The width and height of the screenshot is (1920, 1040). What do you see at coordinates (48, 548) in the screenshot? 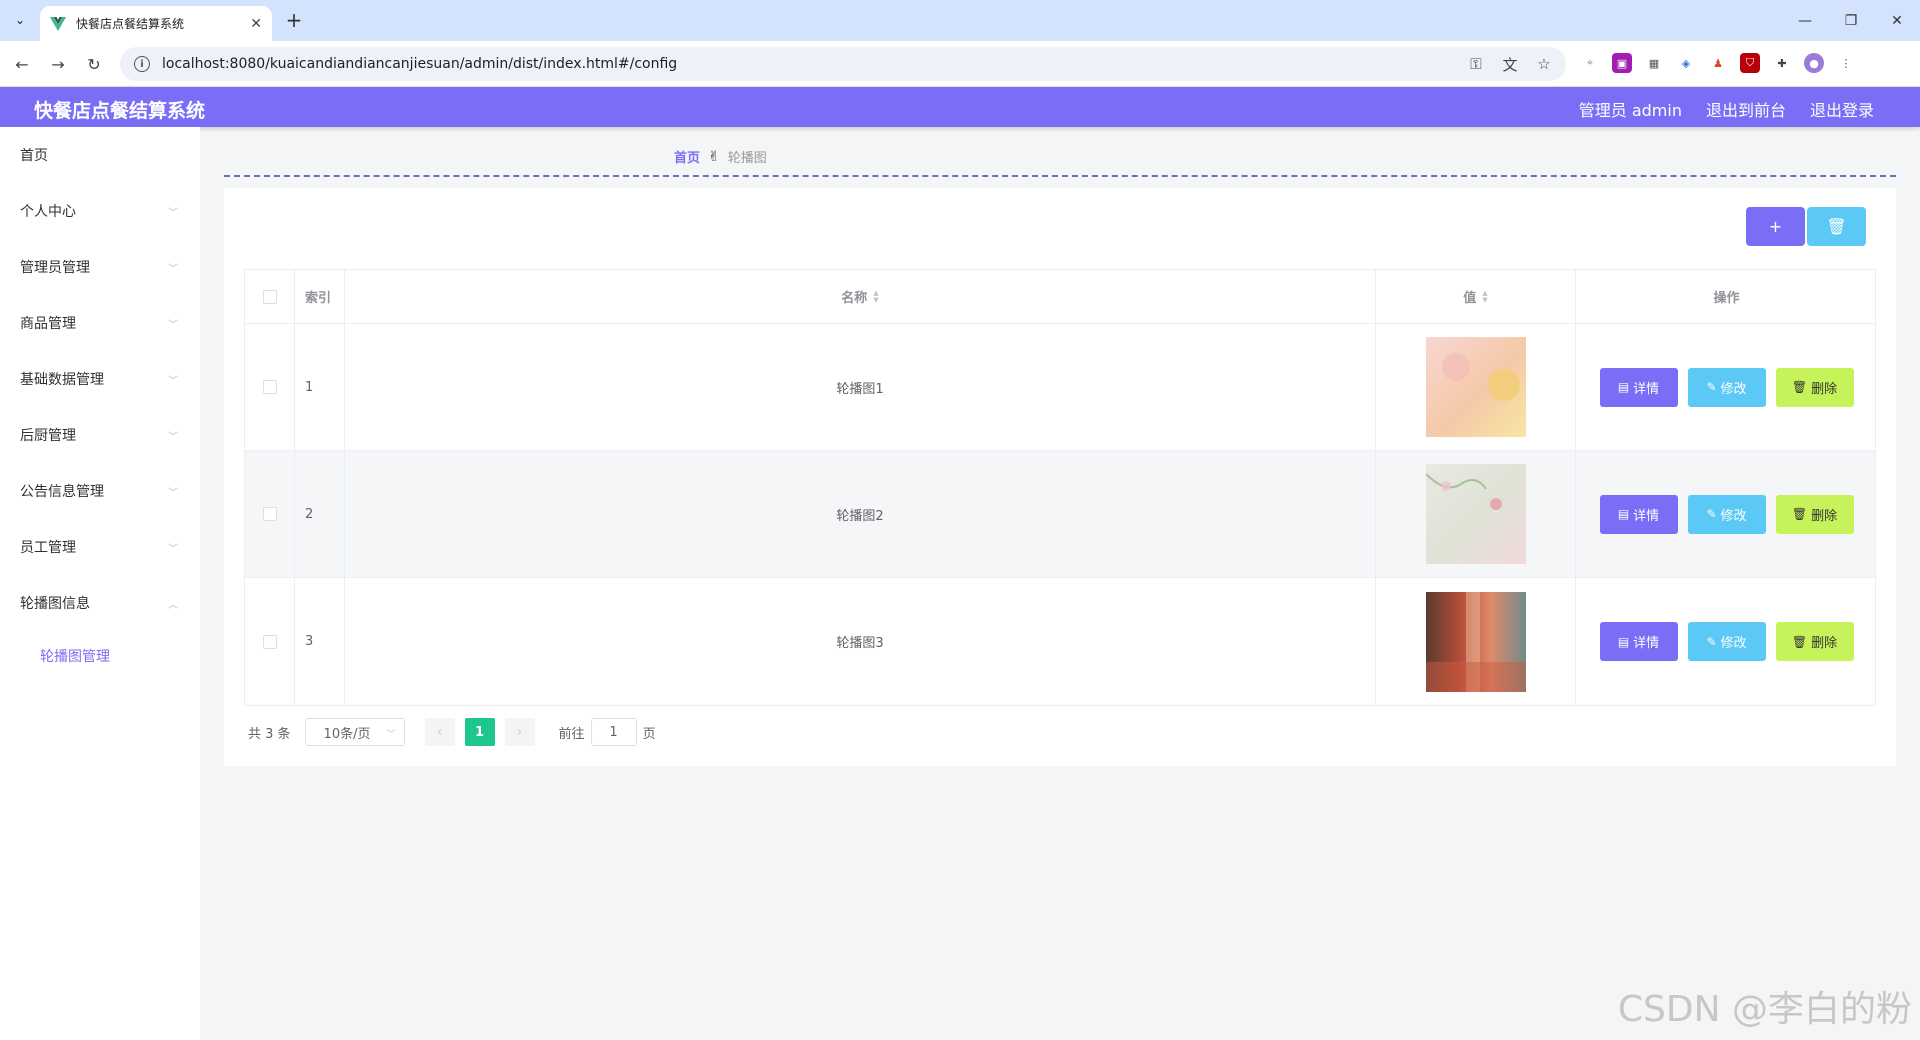
I see `sidebar-item-label: 员工管理` at bounding box center [48, 548].